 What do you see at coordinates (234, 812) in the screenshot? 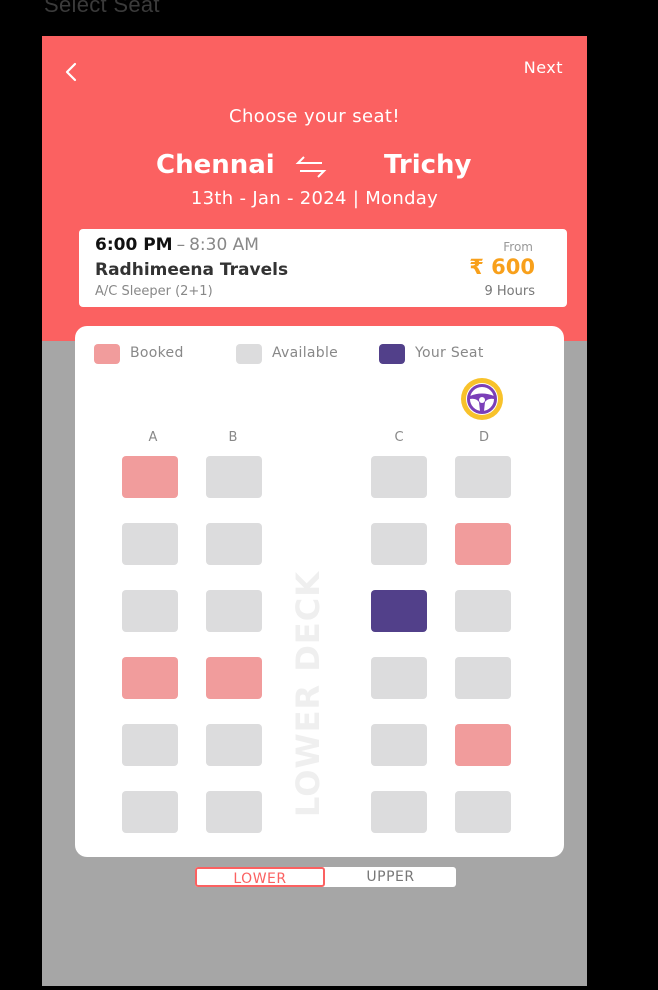
I see `seat-b6-available` at bounding box center [234, 812].